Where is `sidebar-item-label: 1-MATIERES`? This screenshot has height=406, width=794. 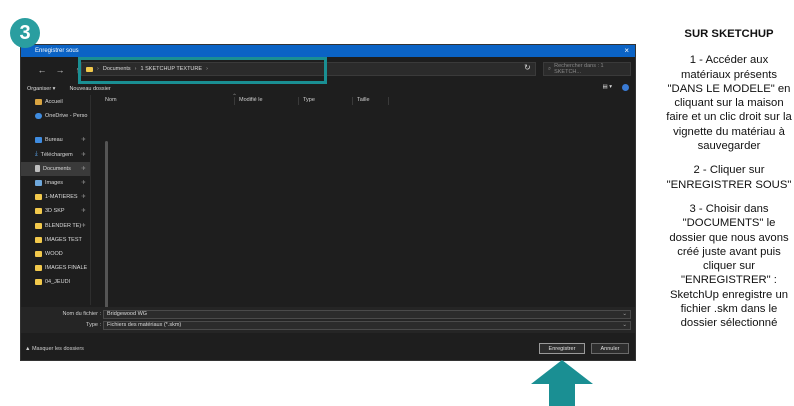 sidebar-item-label: 1-MATIERES is located at coordinates (61, 197).